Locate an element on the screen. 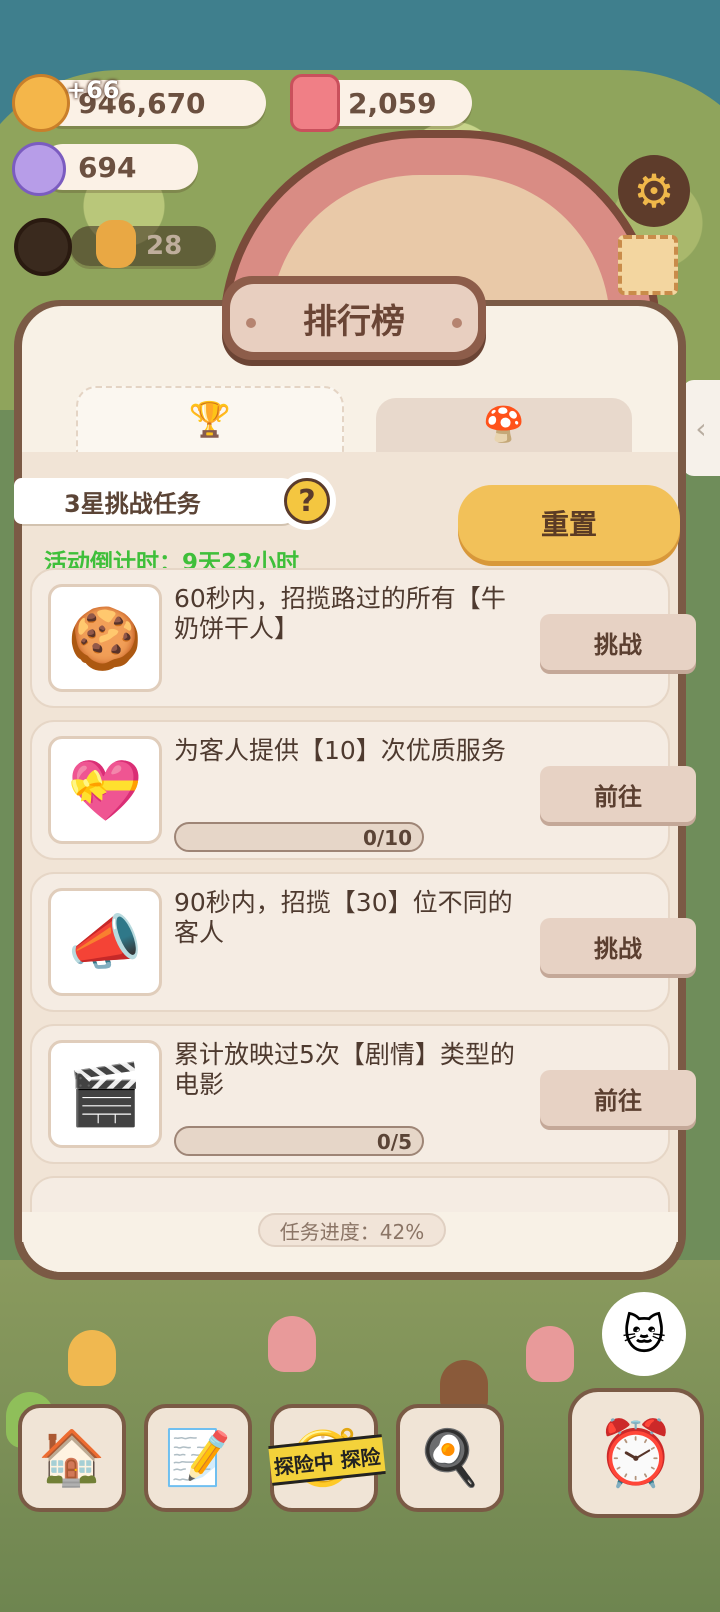 The image size is (720, 1612). task-progress-text: 0/10 is located at coordinates (387, 838).